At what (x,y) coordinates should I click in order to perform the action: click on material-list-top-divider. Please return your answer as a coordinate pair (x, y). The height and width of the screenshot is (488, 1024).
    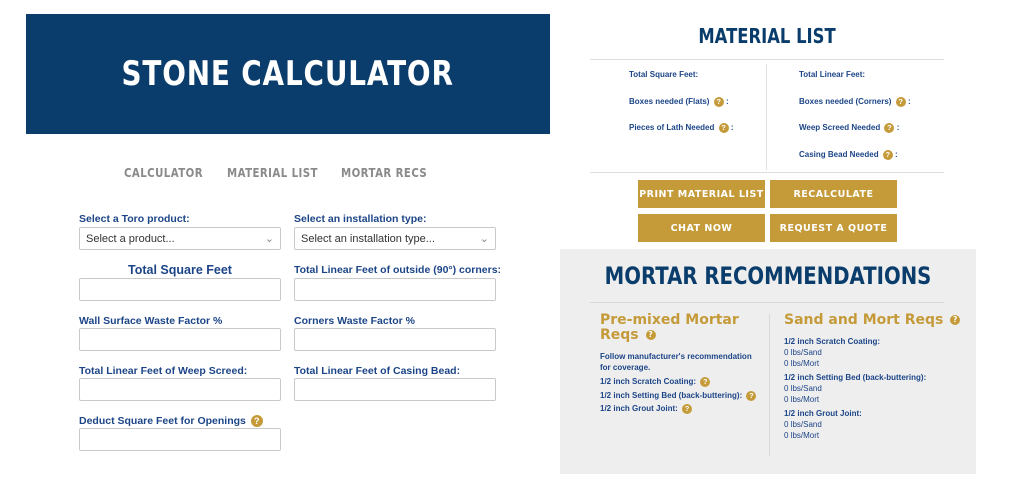
    Looking at the image, I should click on (767, 59).